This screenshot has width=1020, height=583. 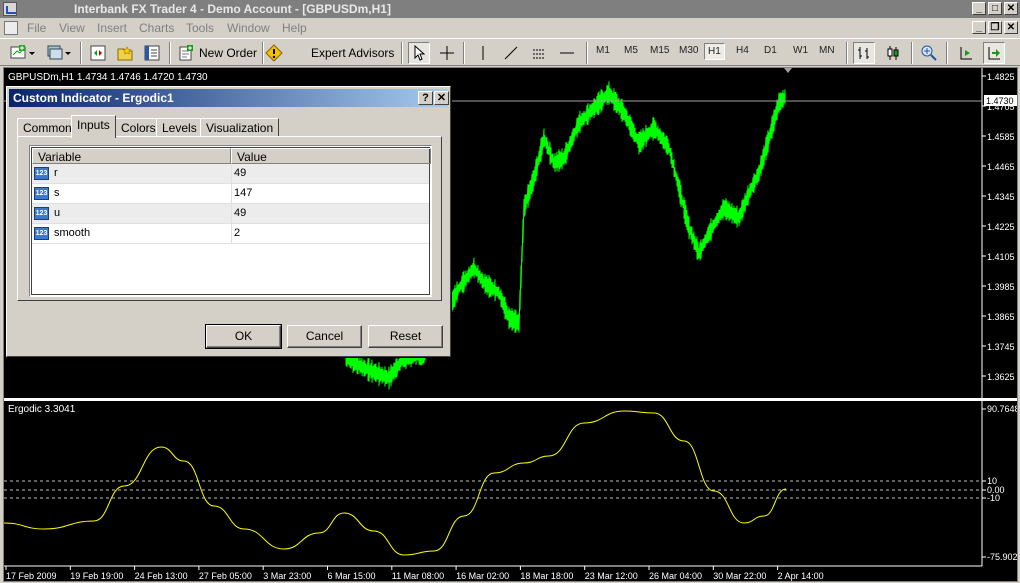 What do you see at coordinates (419, 53) in the screenshot?
I see `cursor-icon` at bounding box center [419, 53].